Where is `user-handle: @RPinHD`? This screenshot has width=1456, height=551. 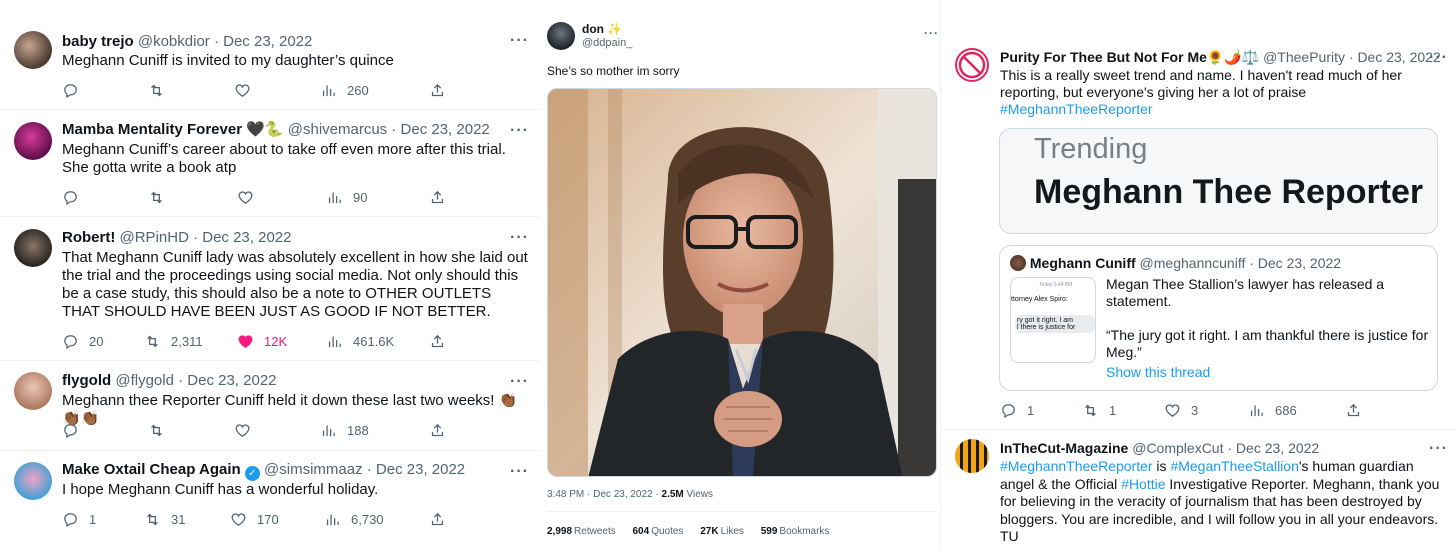
user-handle: @RPinHD is located at coordinates (154, 237).